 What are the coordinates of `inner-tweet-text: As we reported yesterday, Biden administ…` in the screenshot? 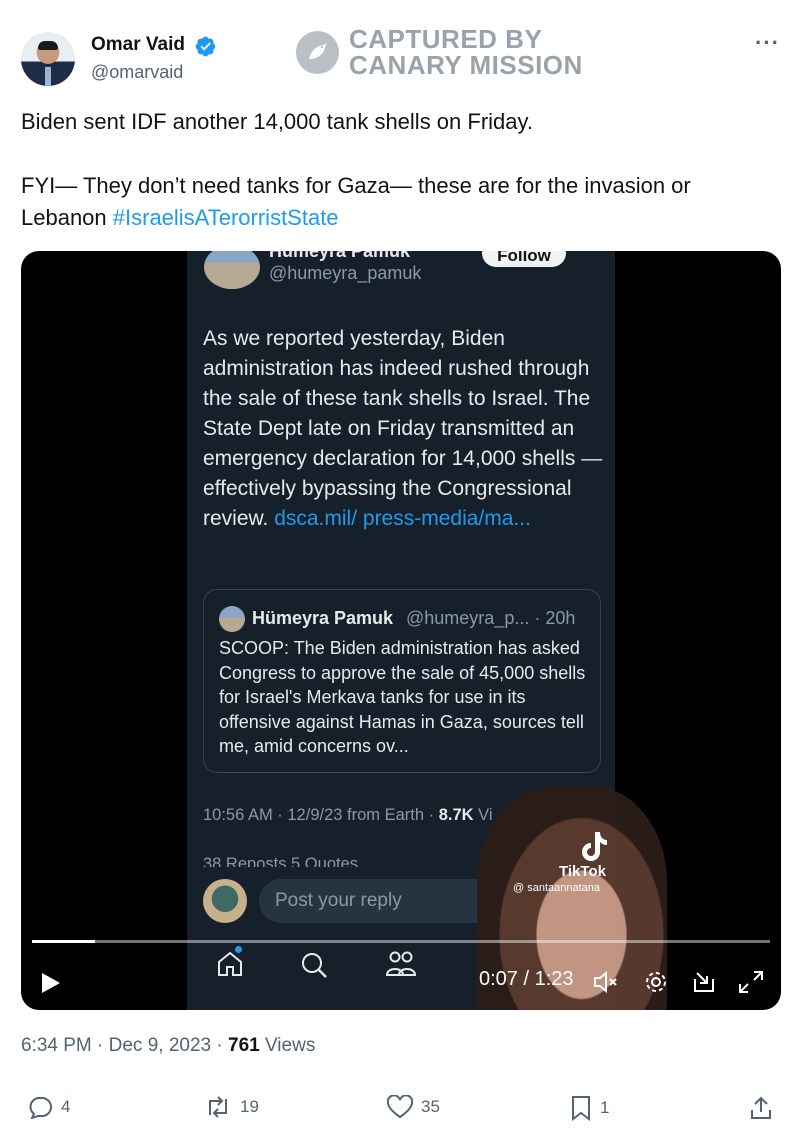 It's located at (407, 429).